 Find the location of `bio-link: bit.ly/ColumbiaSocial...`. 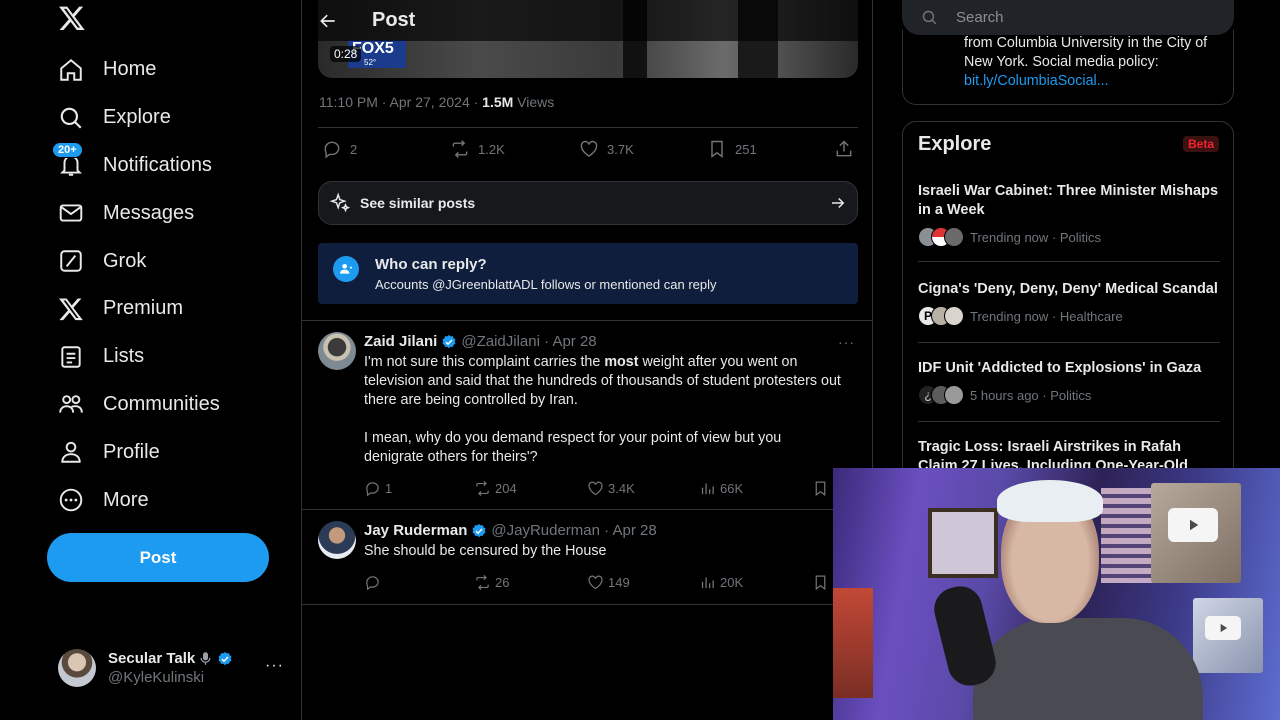

bio-link: bit.ly/ColumbiaSocial... is located at coordinates (1036, 81).